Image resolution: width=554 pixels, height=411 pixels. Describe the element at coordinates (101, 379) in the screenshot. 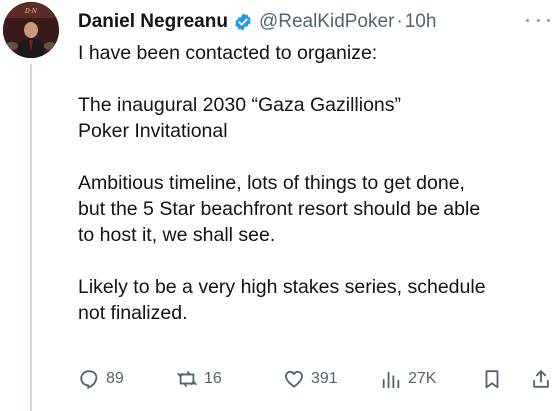

I see `reply-button: 89` at that location.